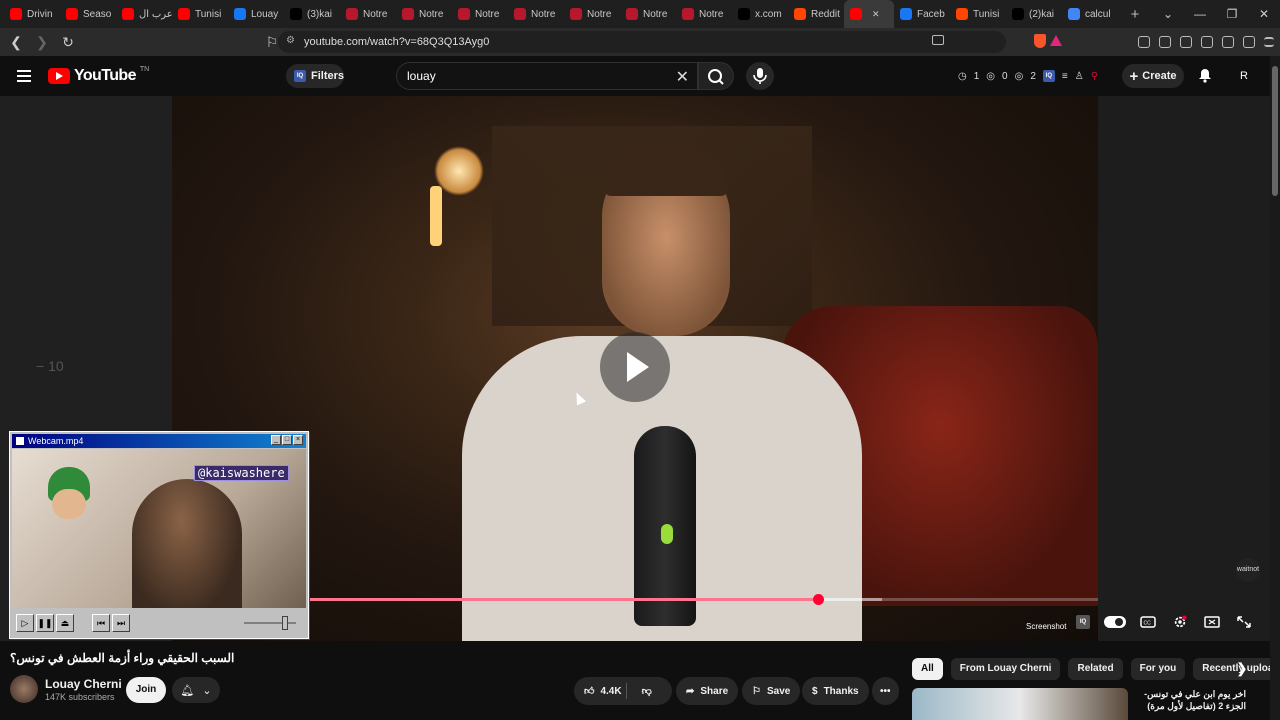 The image size is (1280, 720). What do you see at coordinates (196, 690) in the screenshot?
I see `subscription-bell-button: 🔔︎ ⌄` at bounding box center [196, 690].